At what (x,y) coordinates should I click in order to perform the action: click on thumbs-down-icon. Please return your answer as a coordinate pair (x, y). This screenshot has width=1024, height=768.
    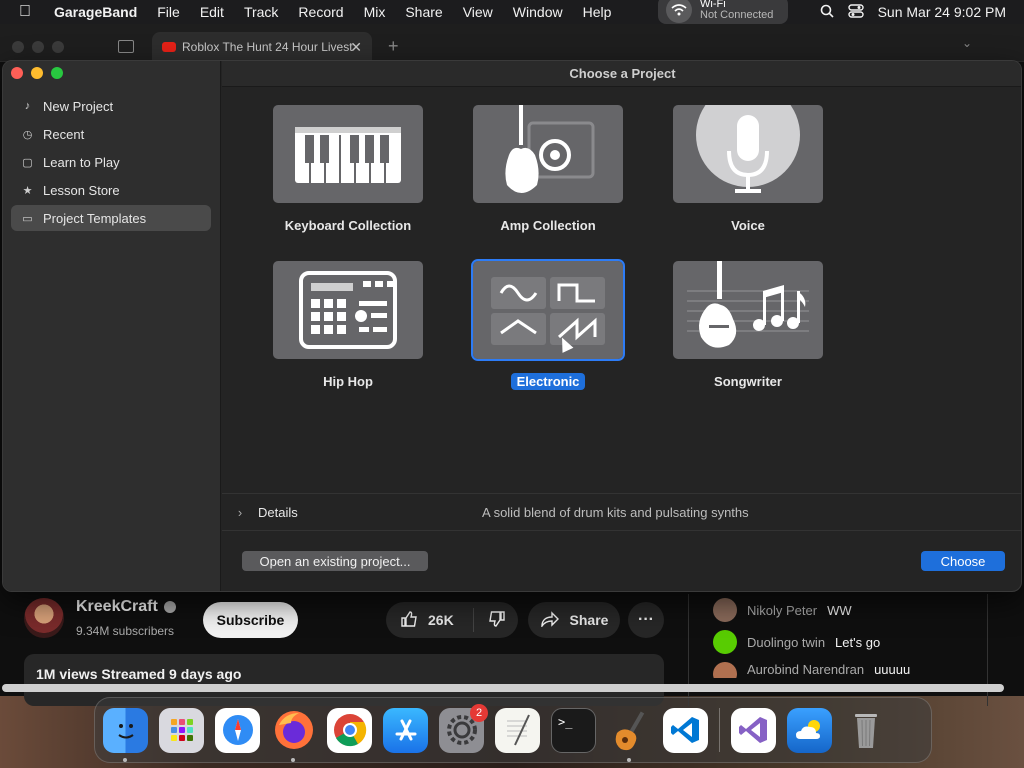
    Looking at the image, I should click on (497, 620).